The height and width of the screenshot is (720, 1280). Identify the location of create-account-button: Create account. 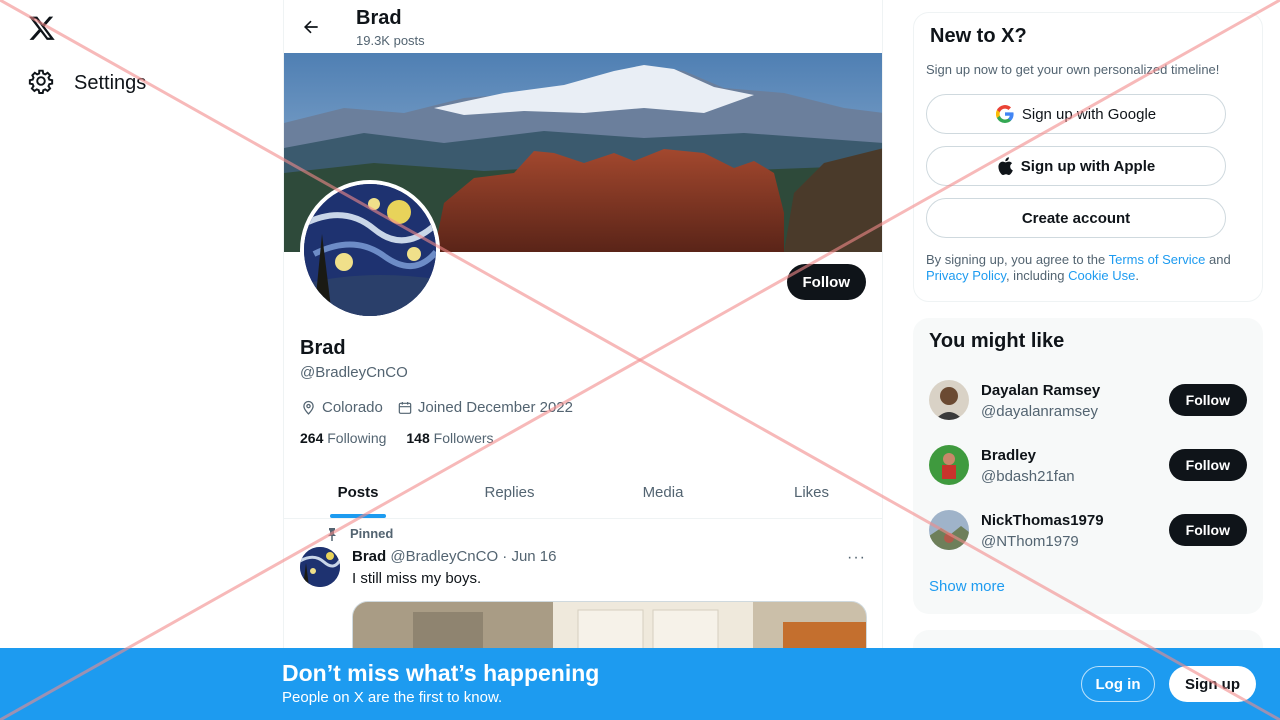
(1076, 218).